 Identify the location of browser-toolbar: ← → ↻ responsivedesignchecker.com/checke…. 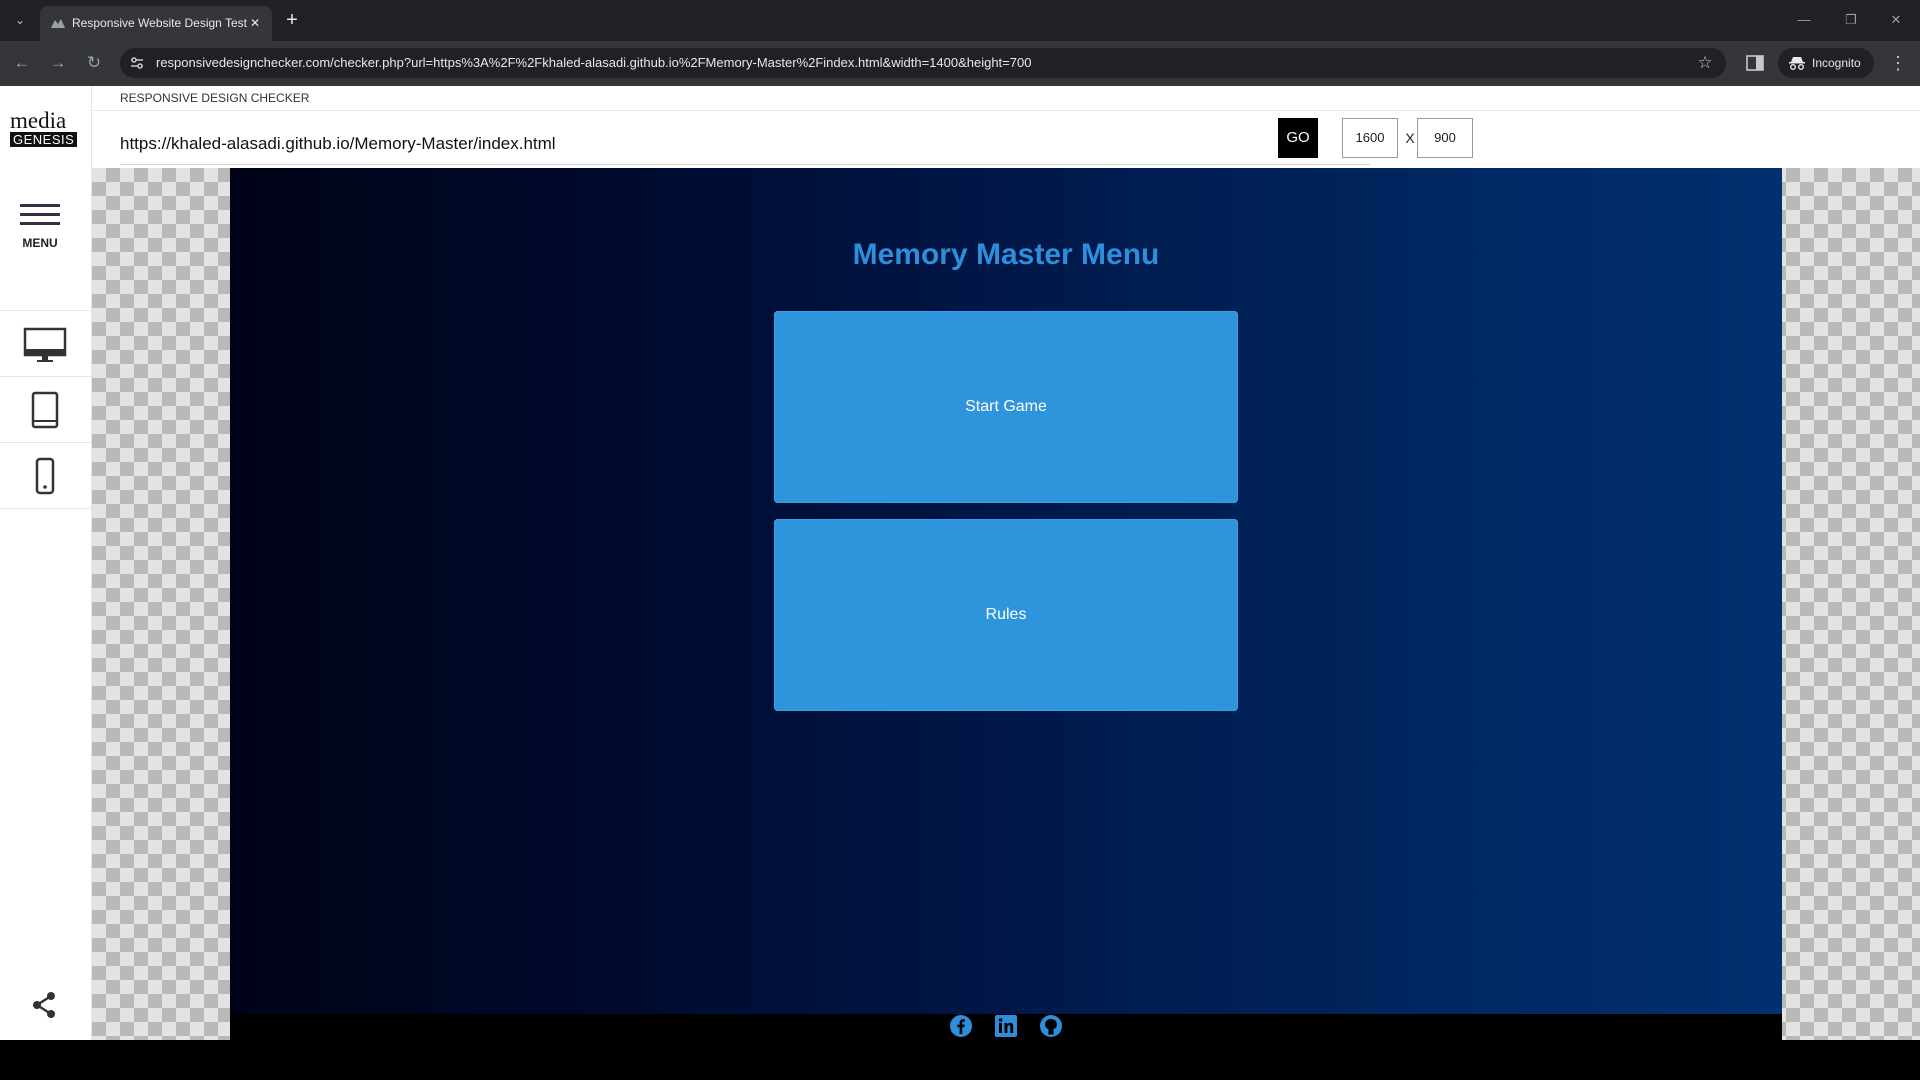
(960, 63).